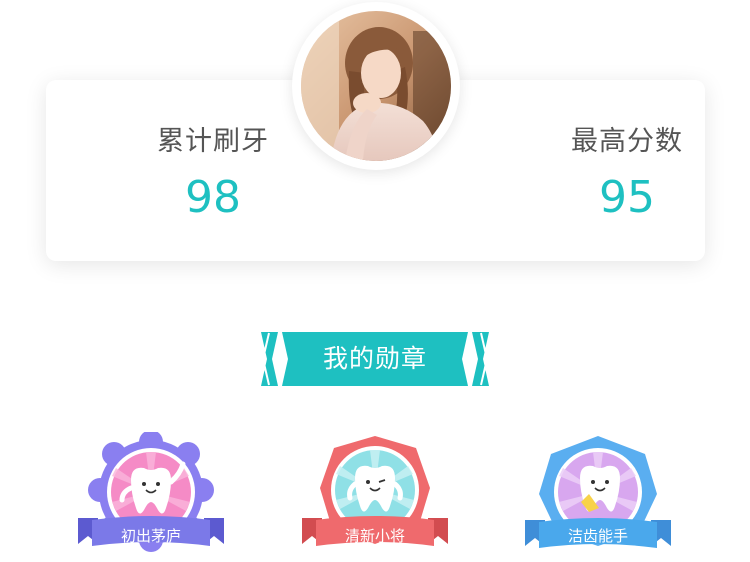  What do you see at coordinates (375, 497) in the screenshot?
I see `badge-fresh-rookie: 清新小将` at bounding box center [375, 497].